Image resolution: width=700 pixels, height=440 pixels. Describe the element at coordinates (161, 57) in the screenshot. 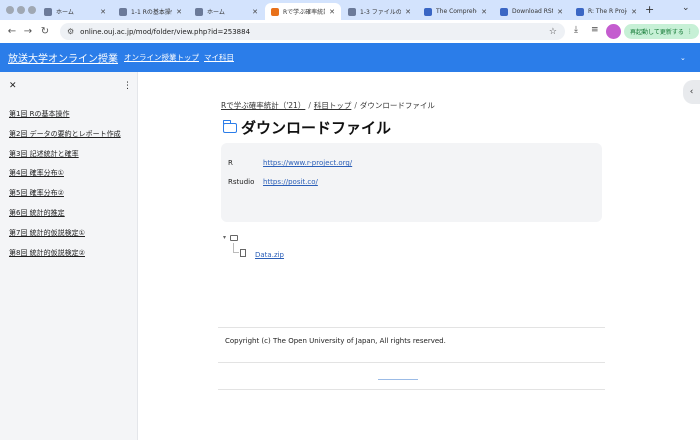

I see `nav-link-online-top: オンライン授業トップ` at that location.